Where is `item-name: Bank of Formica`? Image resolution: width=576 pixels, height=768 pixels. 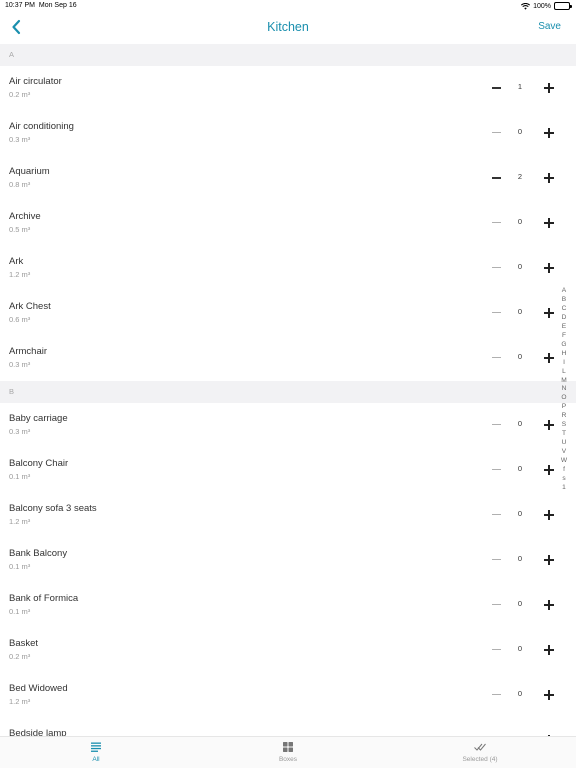
item-name: Bank of Formica is located at coordinates (44, 598).